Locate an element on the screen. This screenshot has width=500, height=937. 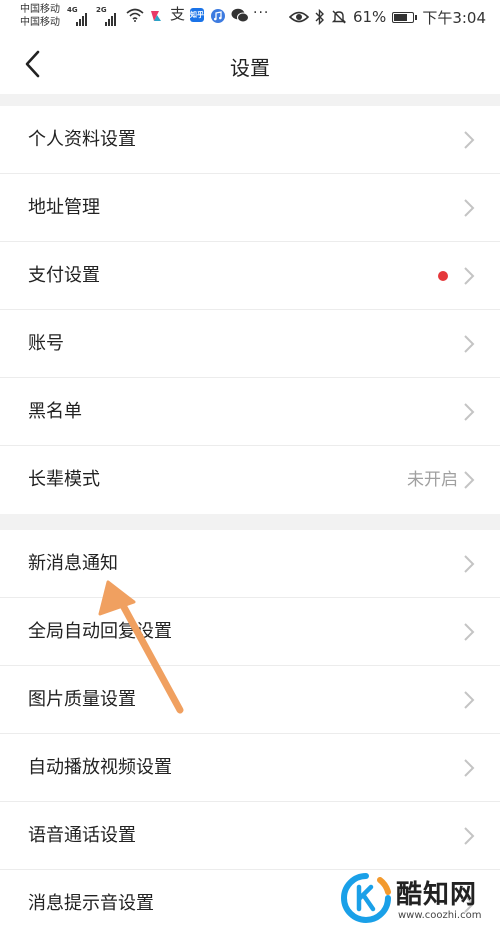
settings-item-label: 个人资料设置 is located at coordinates (82, 139).